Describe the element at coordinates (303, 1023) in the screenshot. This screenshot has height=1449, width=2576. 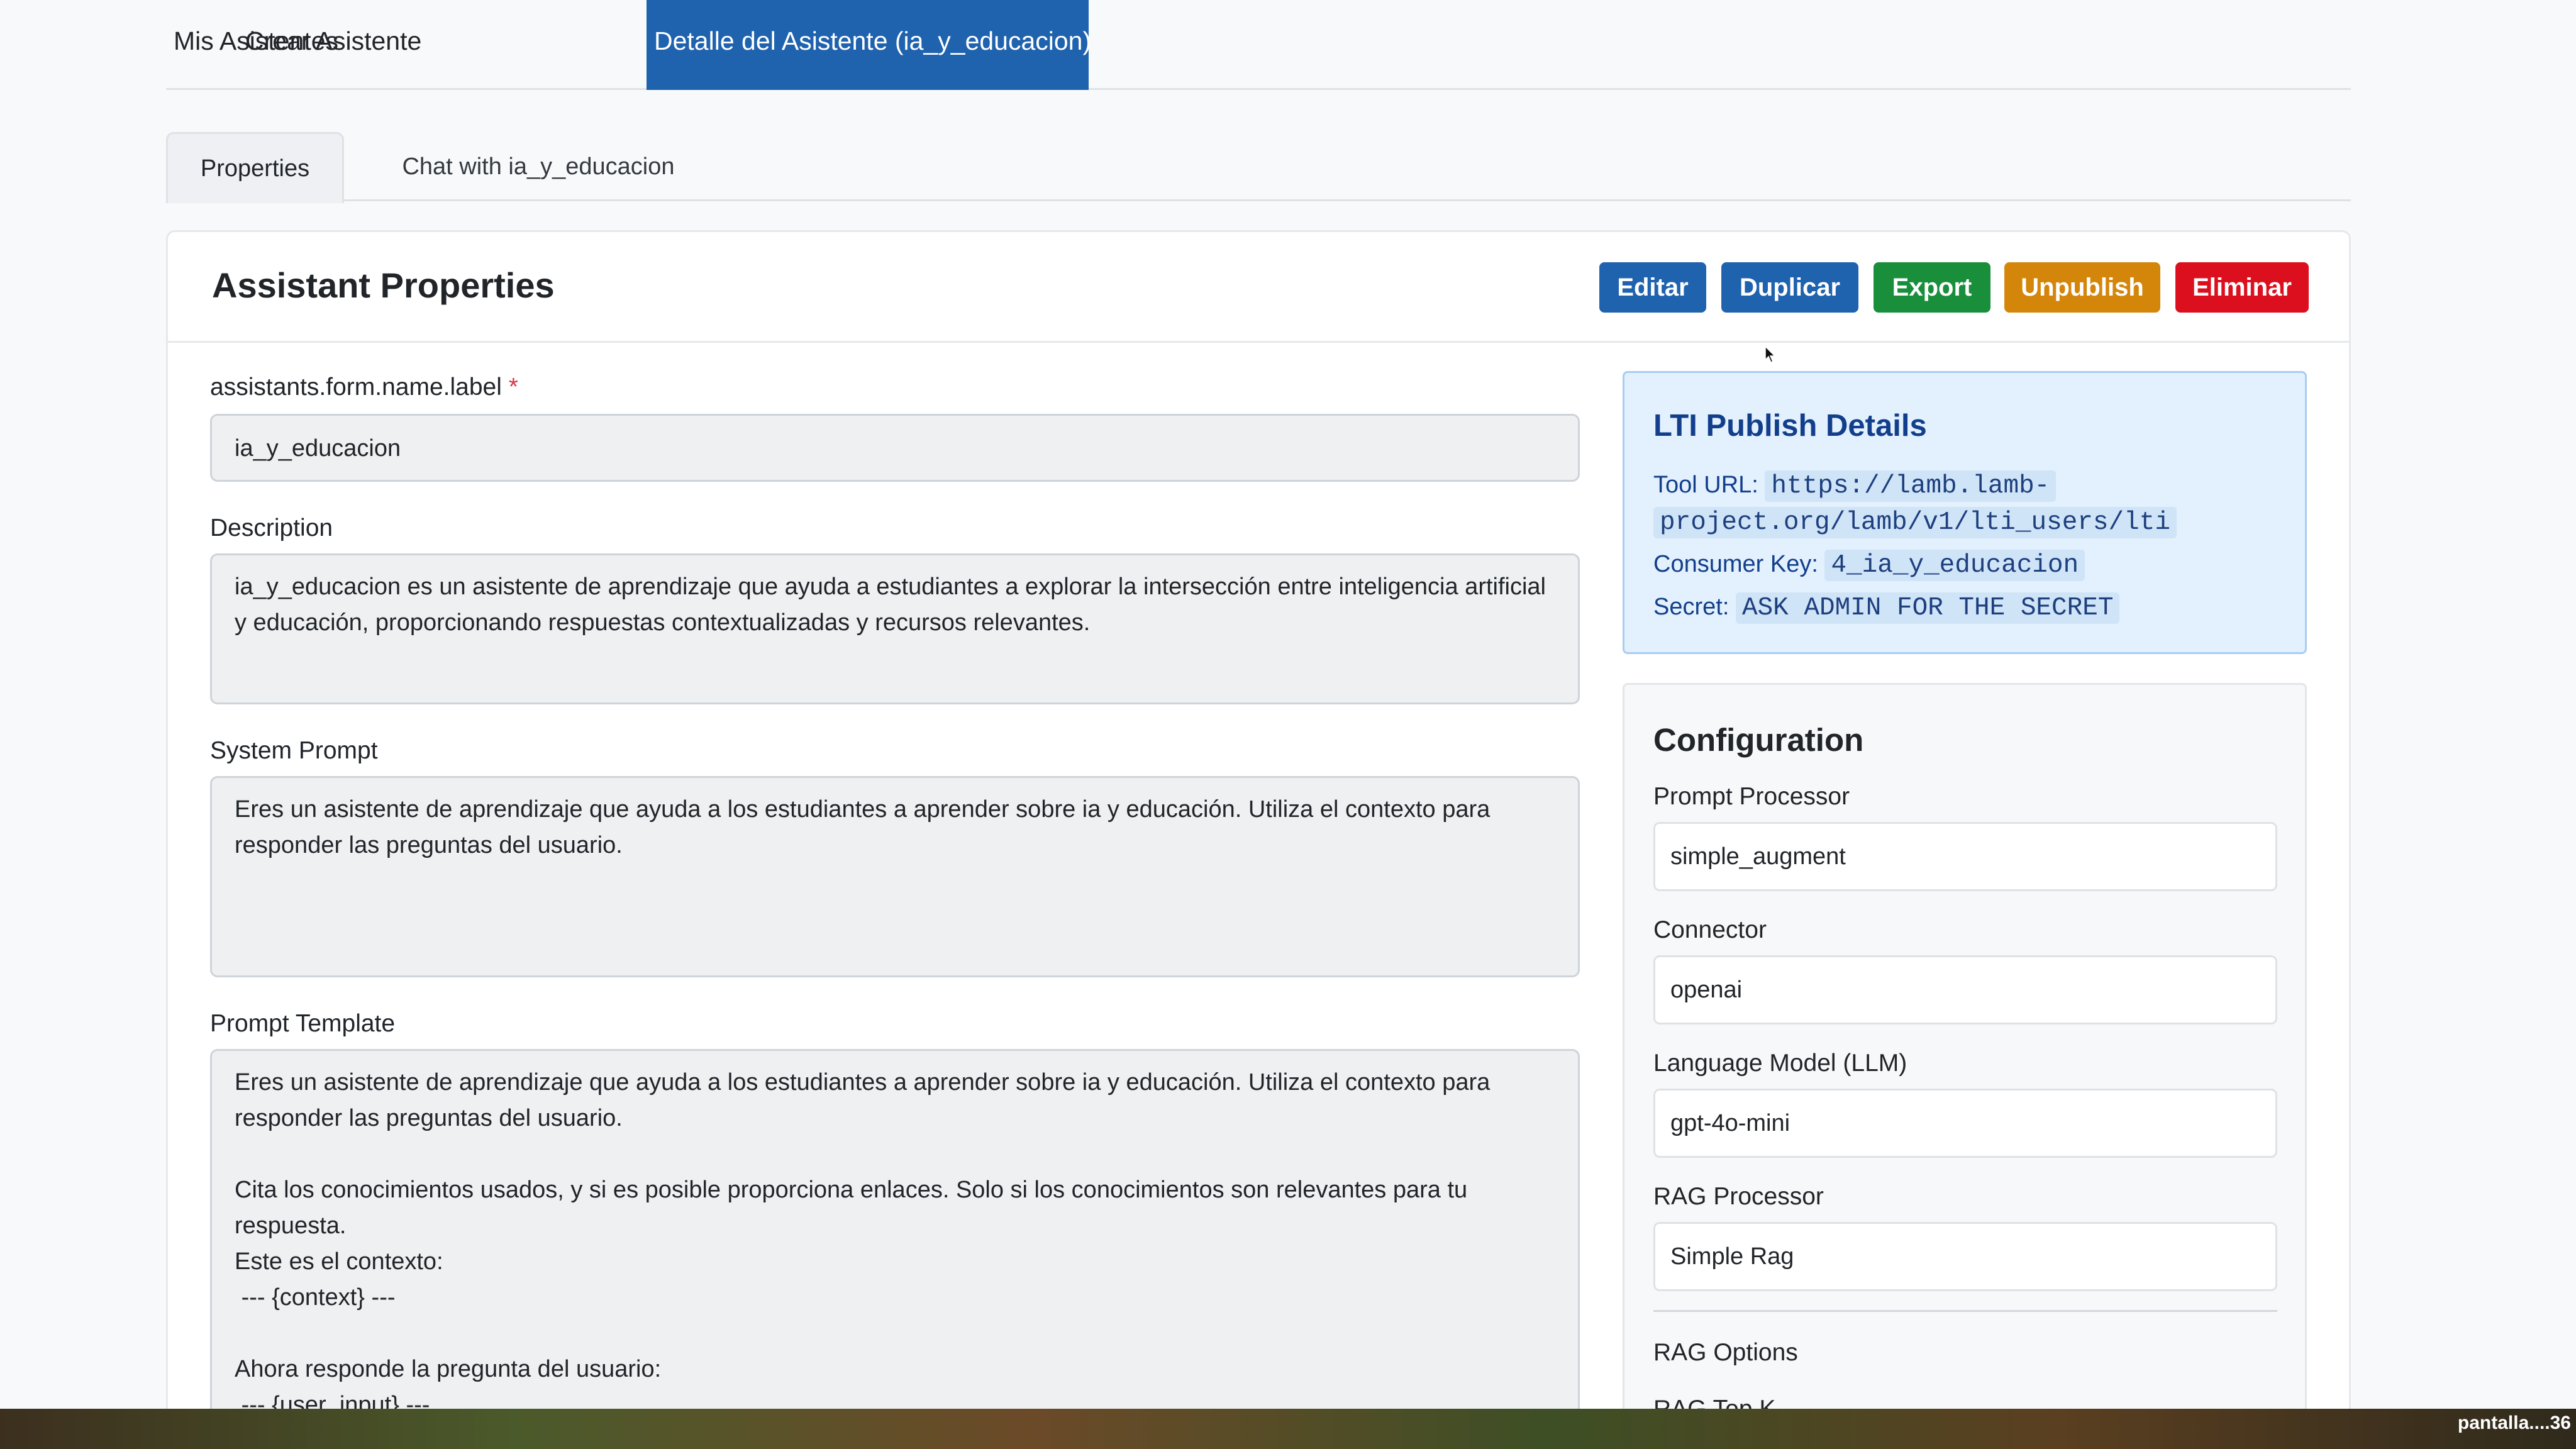
I see `prompt-template-label: Prompt Template` at that location.